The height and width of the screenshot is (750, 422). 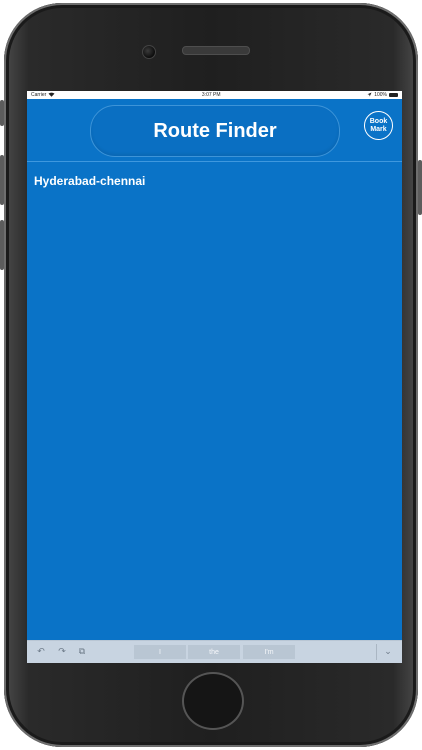 I want to click on carrier-label: Carrier, so click(x=39, y=95).